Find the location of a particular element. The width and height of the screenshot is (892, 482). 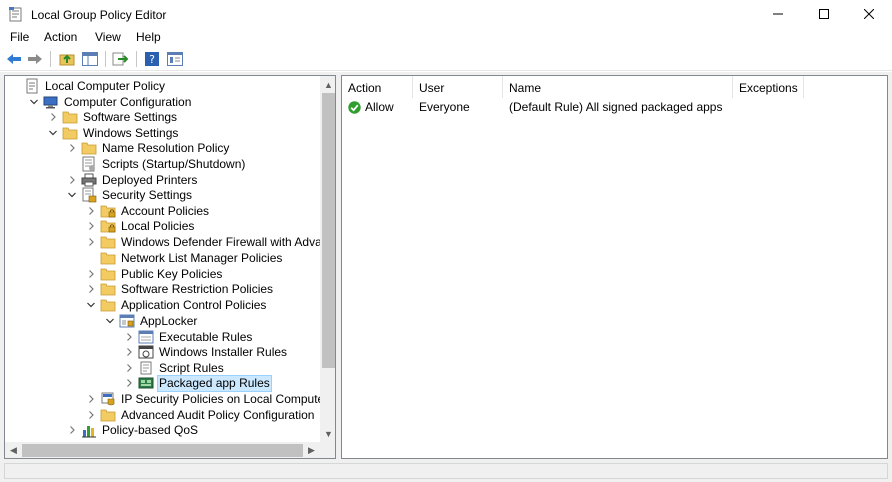

show-hide-tree-button is located at coordinates (90, 59).